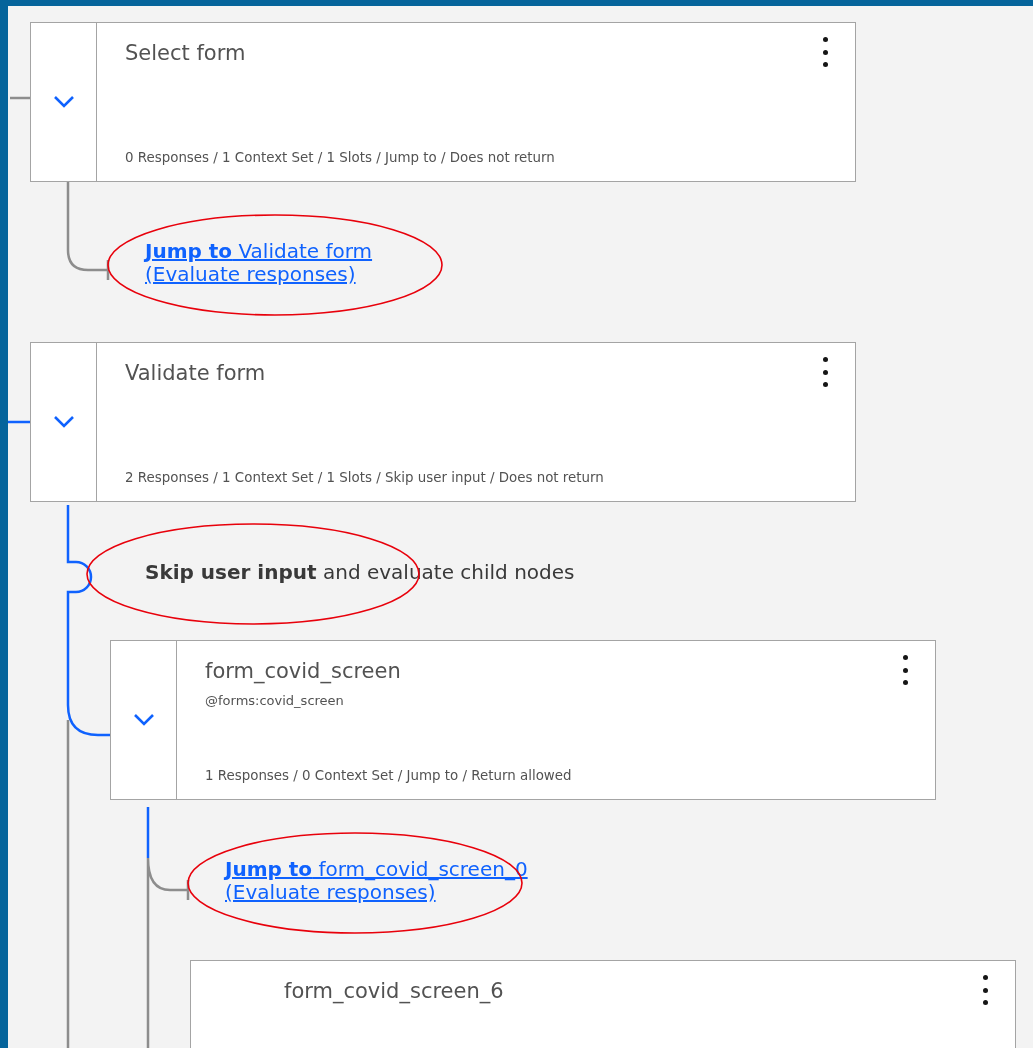 This screenshot has height=1048, width=1033. Describe the element at coordinates (195, 373) in the screenshot. I see `node-title: Validate form` at that location.